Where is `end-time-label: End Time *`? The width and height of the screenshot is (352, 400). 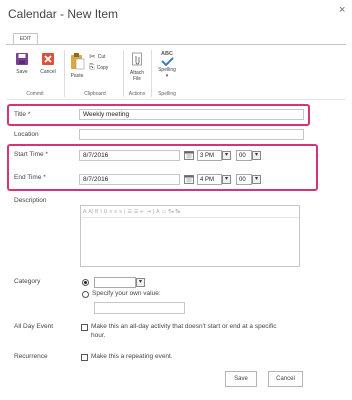 end-time-label: End Time * is located at coordinates (30, 177).